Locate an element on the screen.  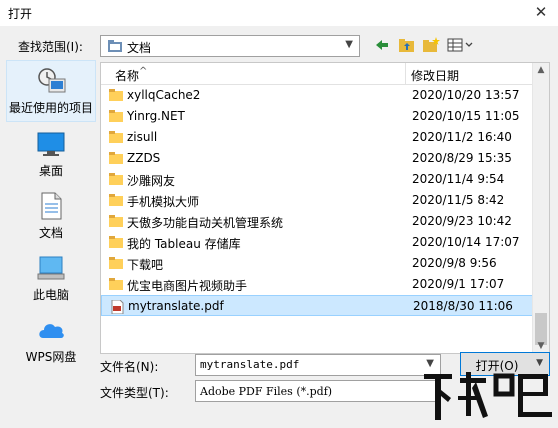
table-row: Yinrg.NET 2020/10/15 11:05 is located at coordinates (317, 116).